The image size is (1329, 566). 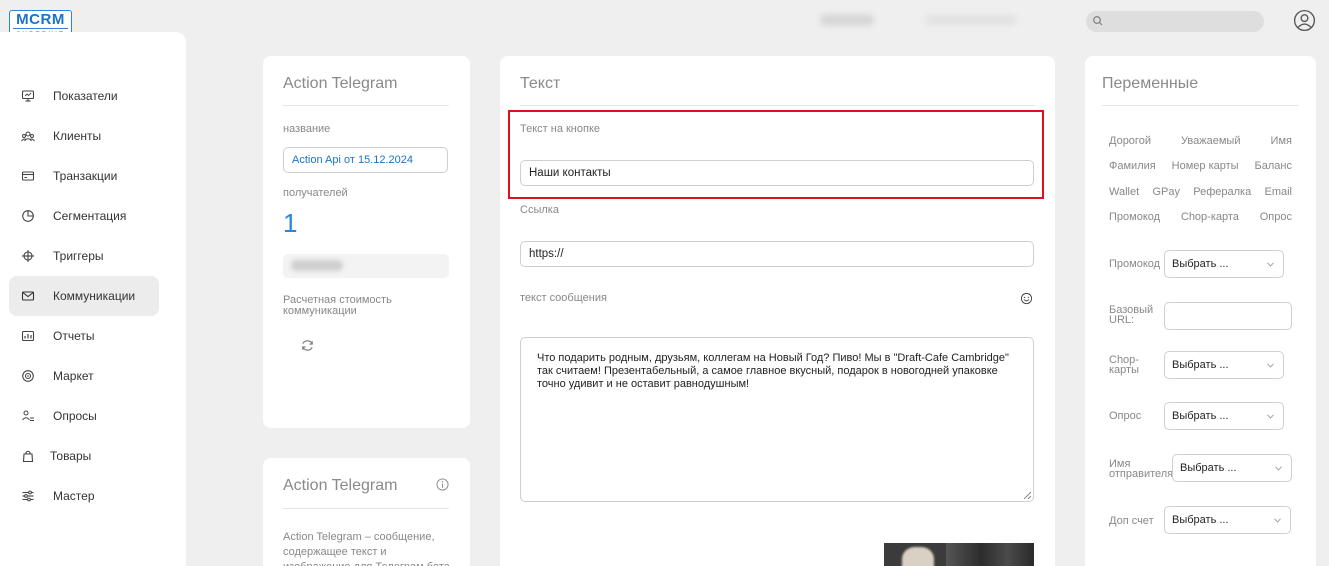 What do you see at coordinates (28, 96) in the screenshot?
I see `monitor-icon` at bounding box center [28, 96].